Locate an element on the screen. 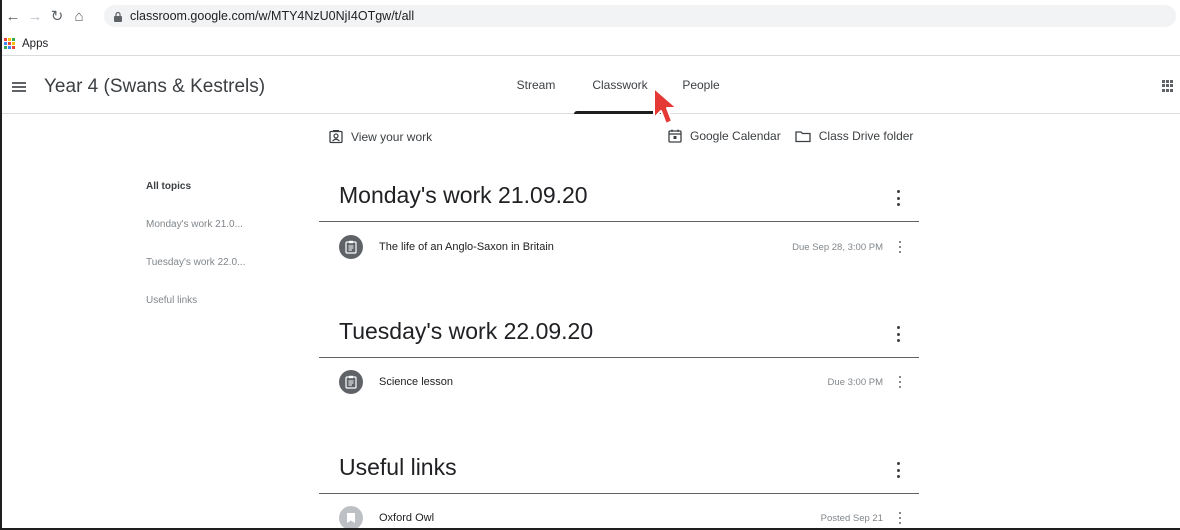 The image size is (1180, 530). google-calendar-link: Google Calendar is located at coordinates (724, 136).